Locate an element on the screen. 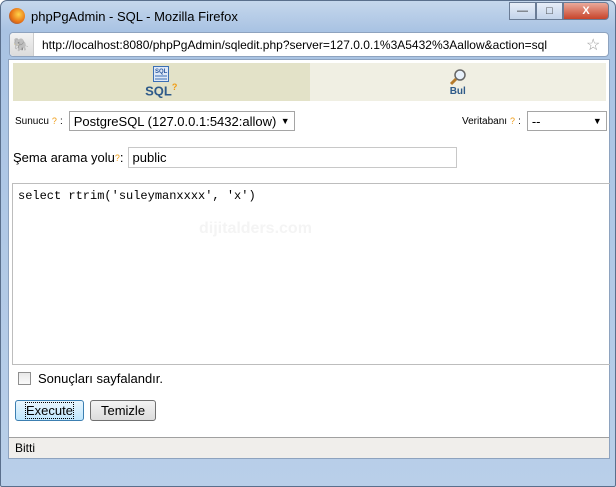 This screenshot has width=616, height=487. status-text: Bitti is located at coordinates (25, 448).